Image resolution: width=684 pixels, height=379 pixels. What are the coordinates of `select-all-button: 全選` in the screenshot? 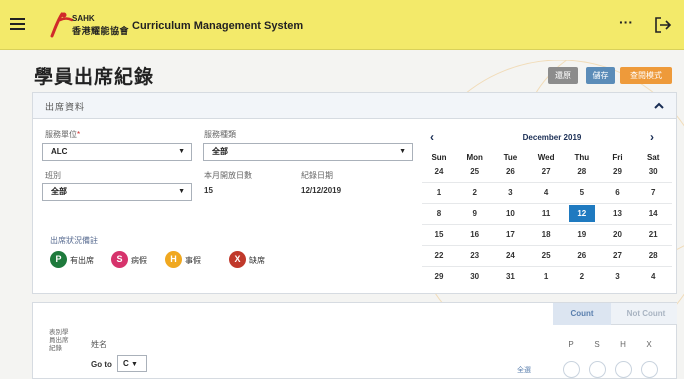 It's located at (524, 370).